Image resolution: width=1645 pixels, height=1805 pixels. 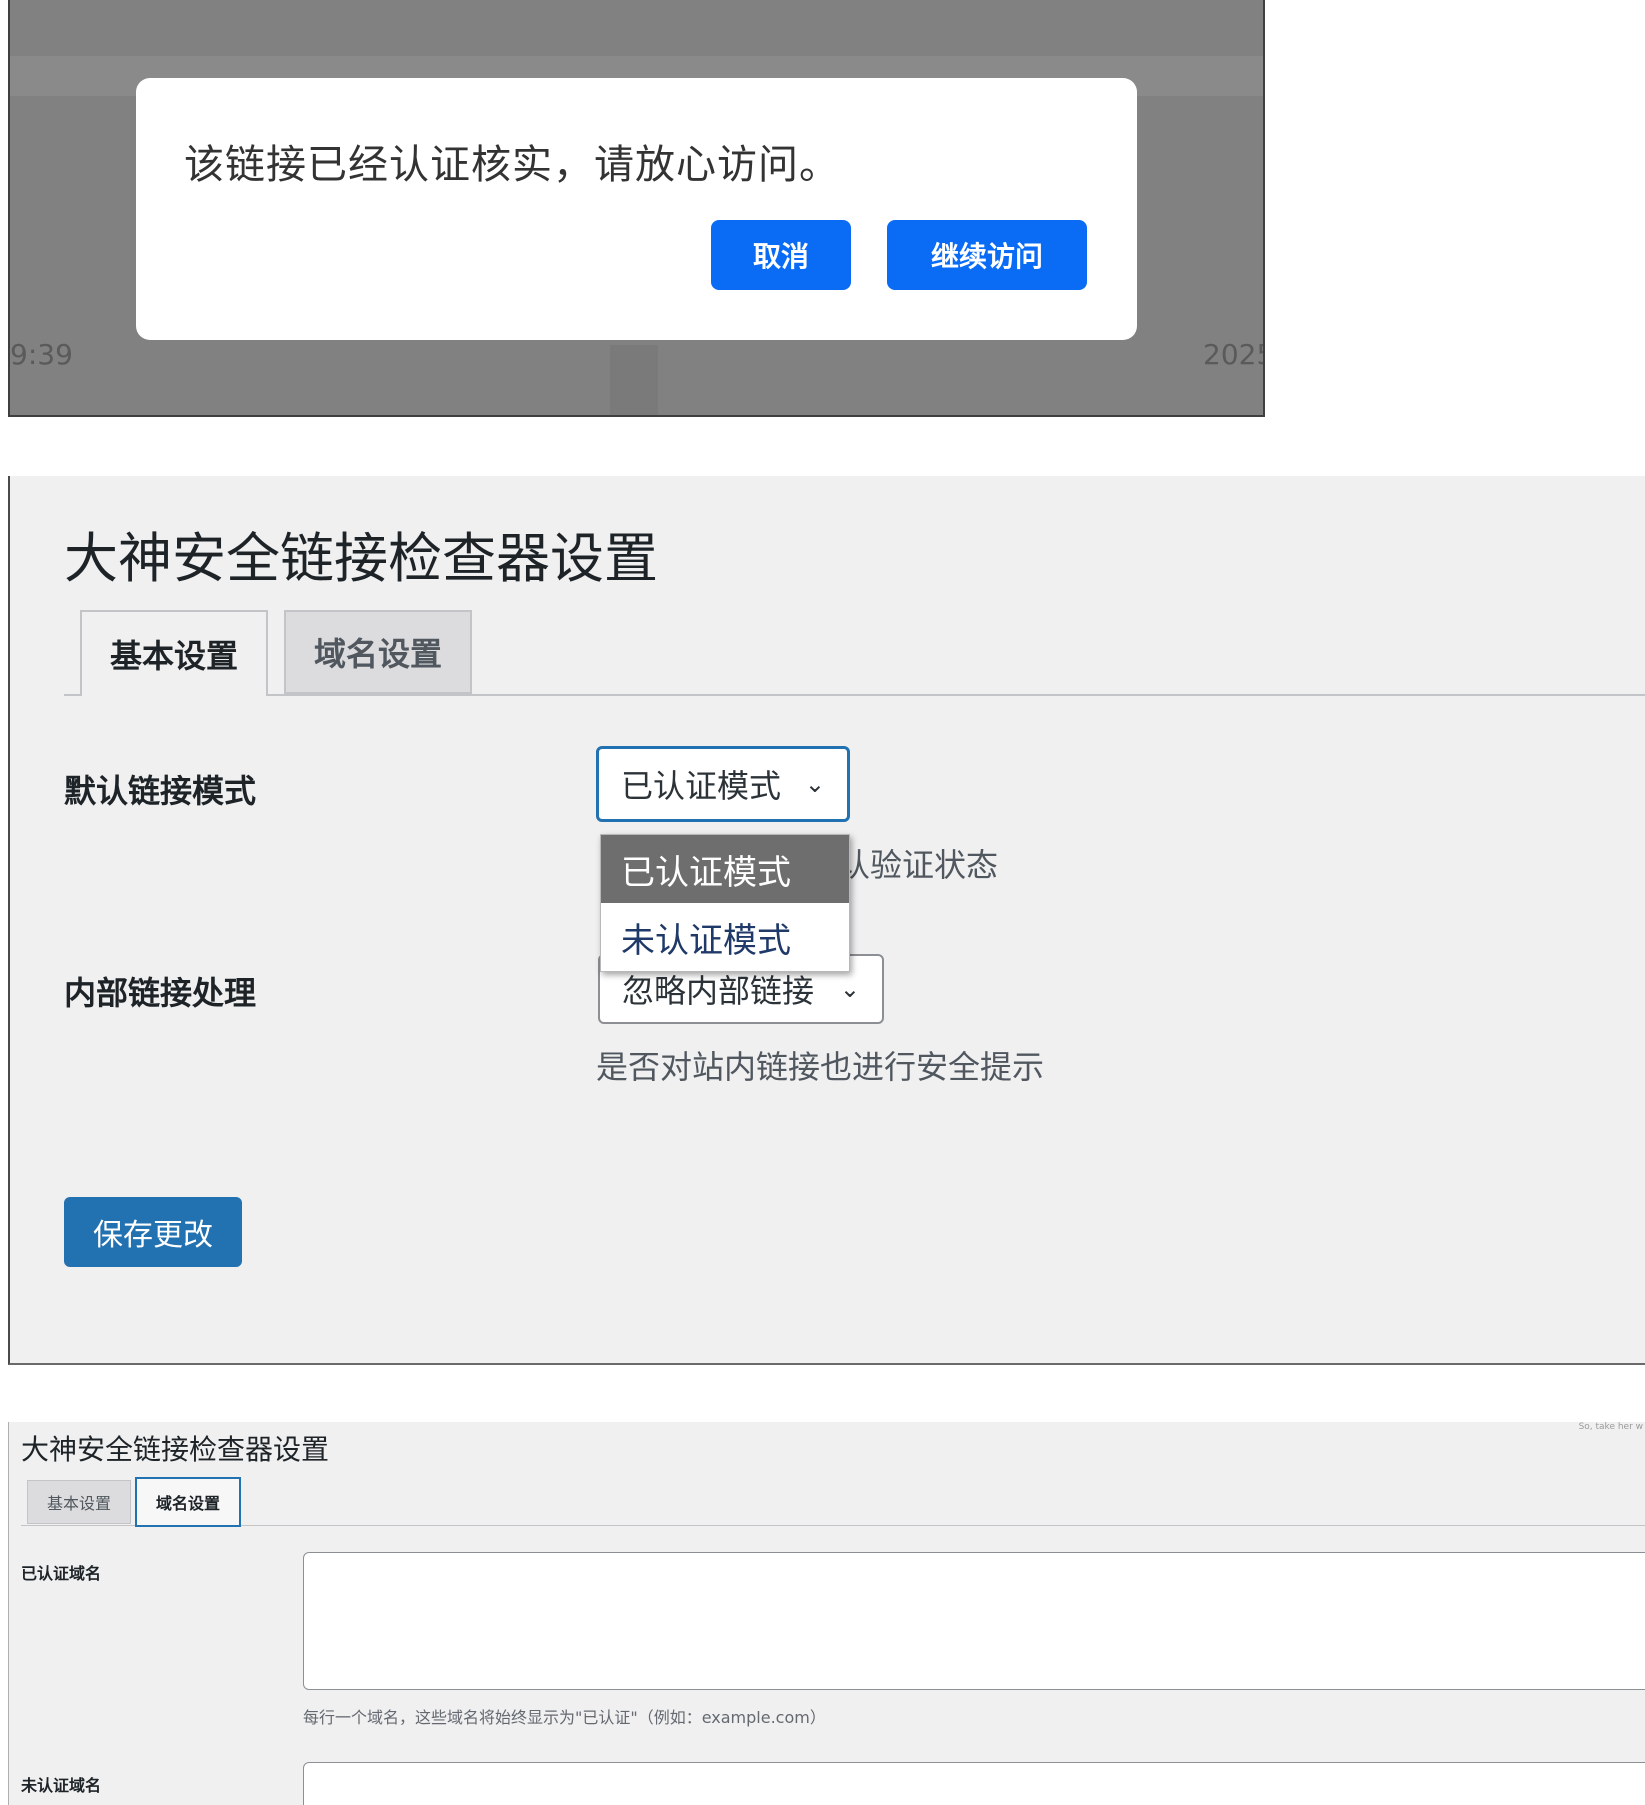 What do you see at coordinates (725, 937) in the screenshot?
I see `option-unverified-mode: 未认证模式` at bounding box center [725, 937].